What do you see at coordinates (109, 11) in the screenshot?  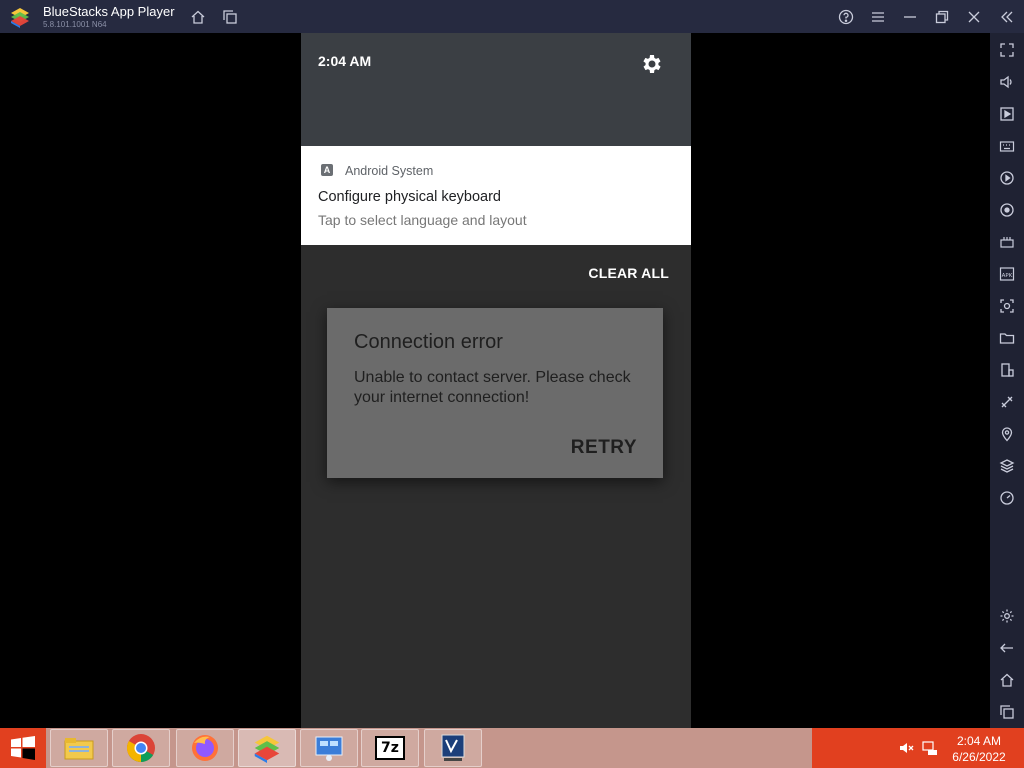 I see `window-title: BlueStacks App Player` at bounding box center [109, 11].